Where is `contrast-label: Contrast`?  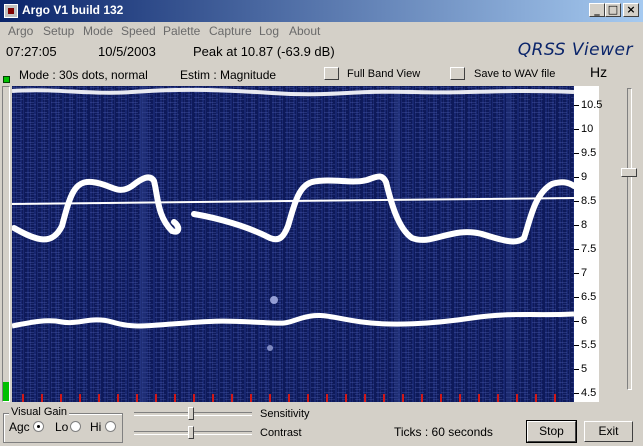
contrast-label: Contrast is located at coordinates (281, 433).